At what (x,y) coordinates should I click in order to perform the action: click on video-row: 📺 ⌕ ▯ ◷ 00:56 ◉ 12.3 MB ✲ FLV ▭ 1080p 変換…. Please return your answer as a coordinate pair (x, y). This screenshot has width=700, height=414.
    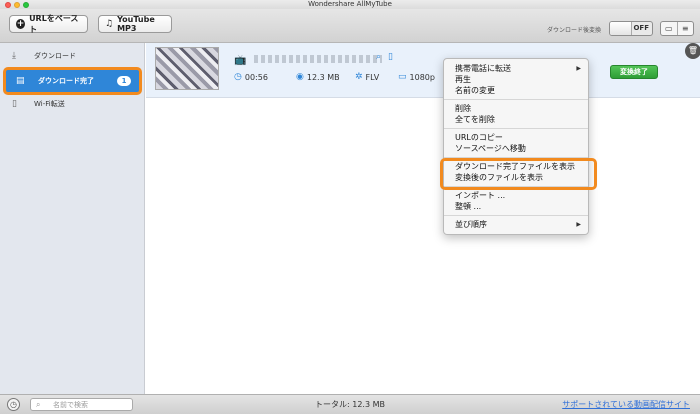
    Looking at the image, I should click on (423, 70).